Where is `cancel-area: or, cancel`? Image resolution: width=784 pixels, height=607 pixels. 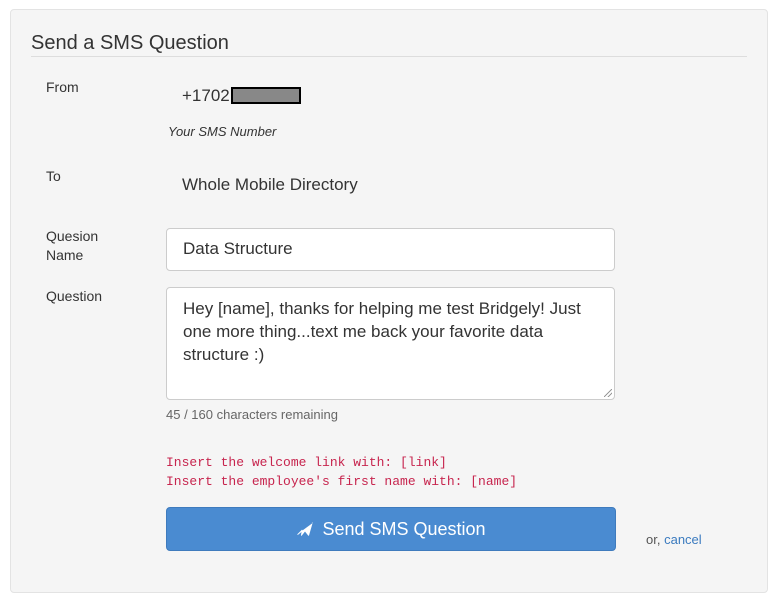
cancel-area: or, cancel is located at coordinates (674, 539).